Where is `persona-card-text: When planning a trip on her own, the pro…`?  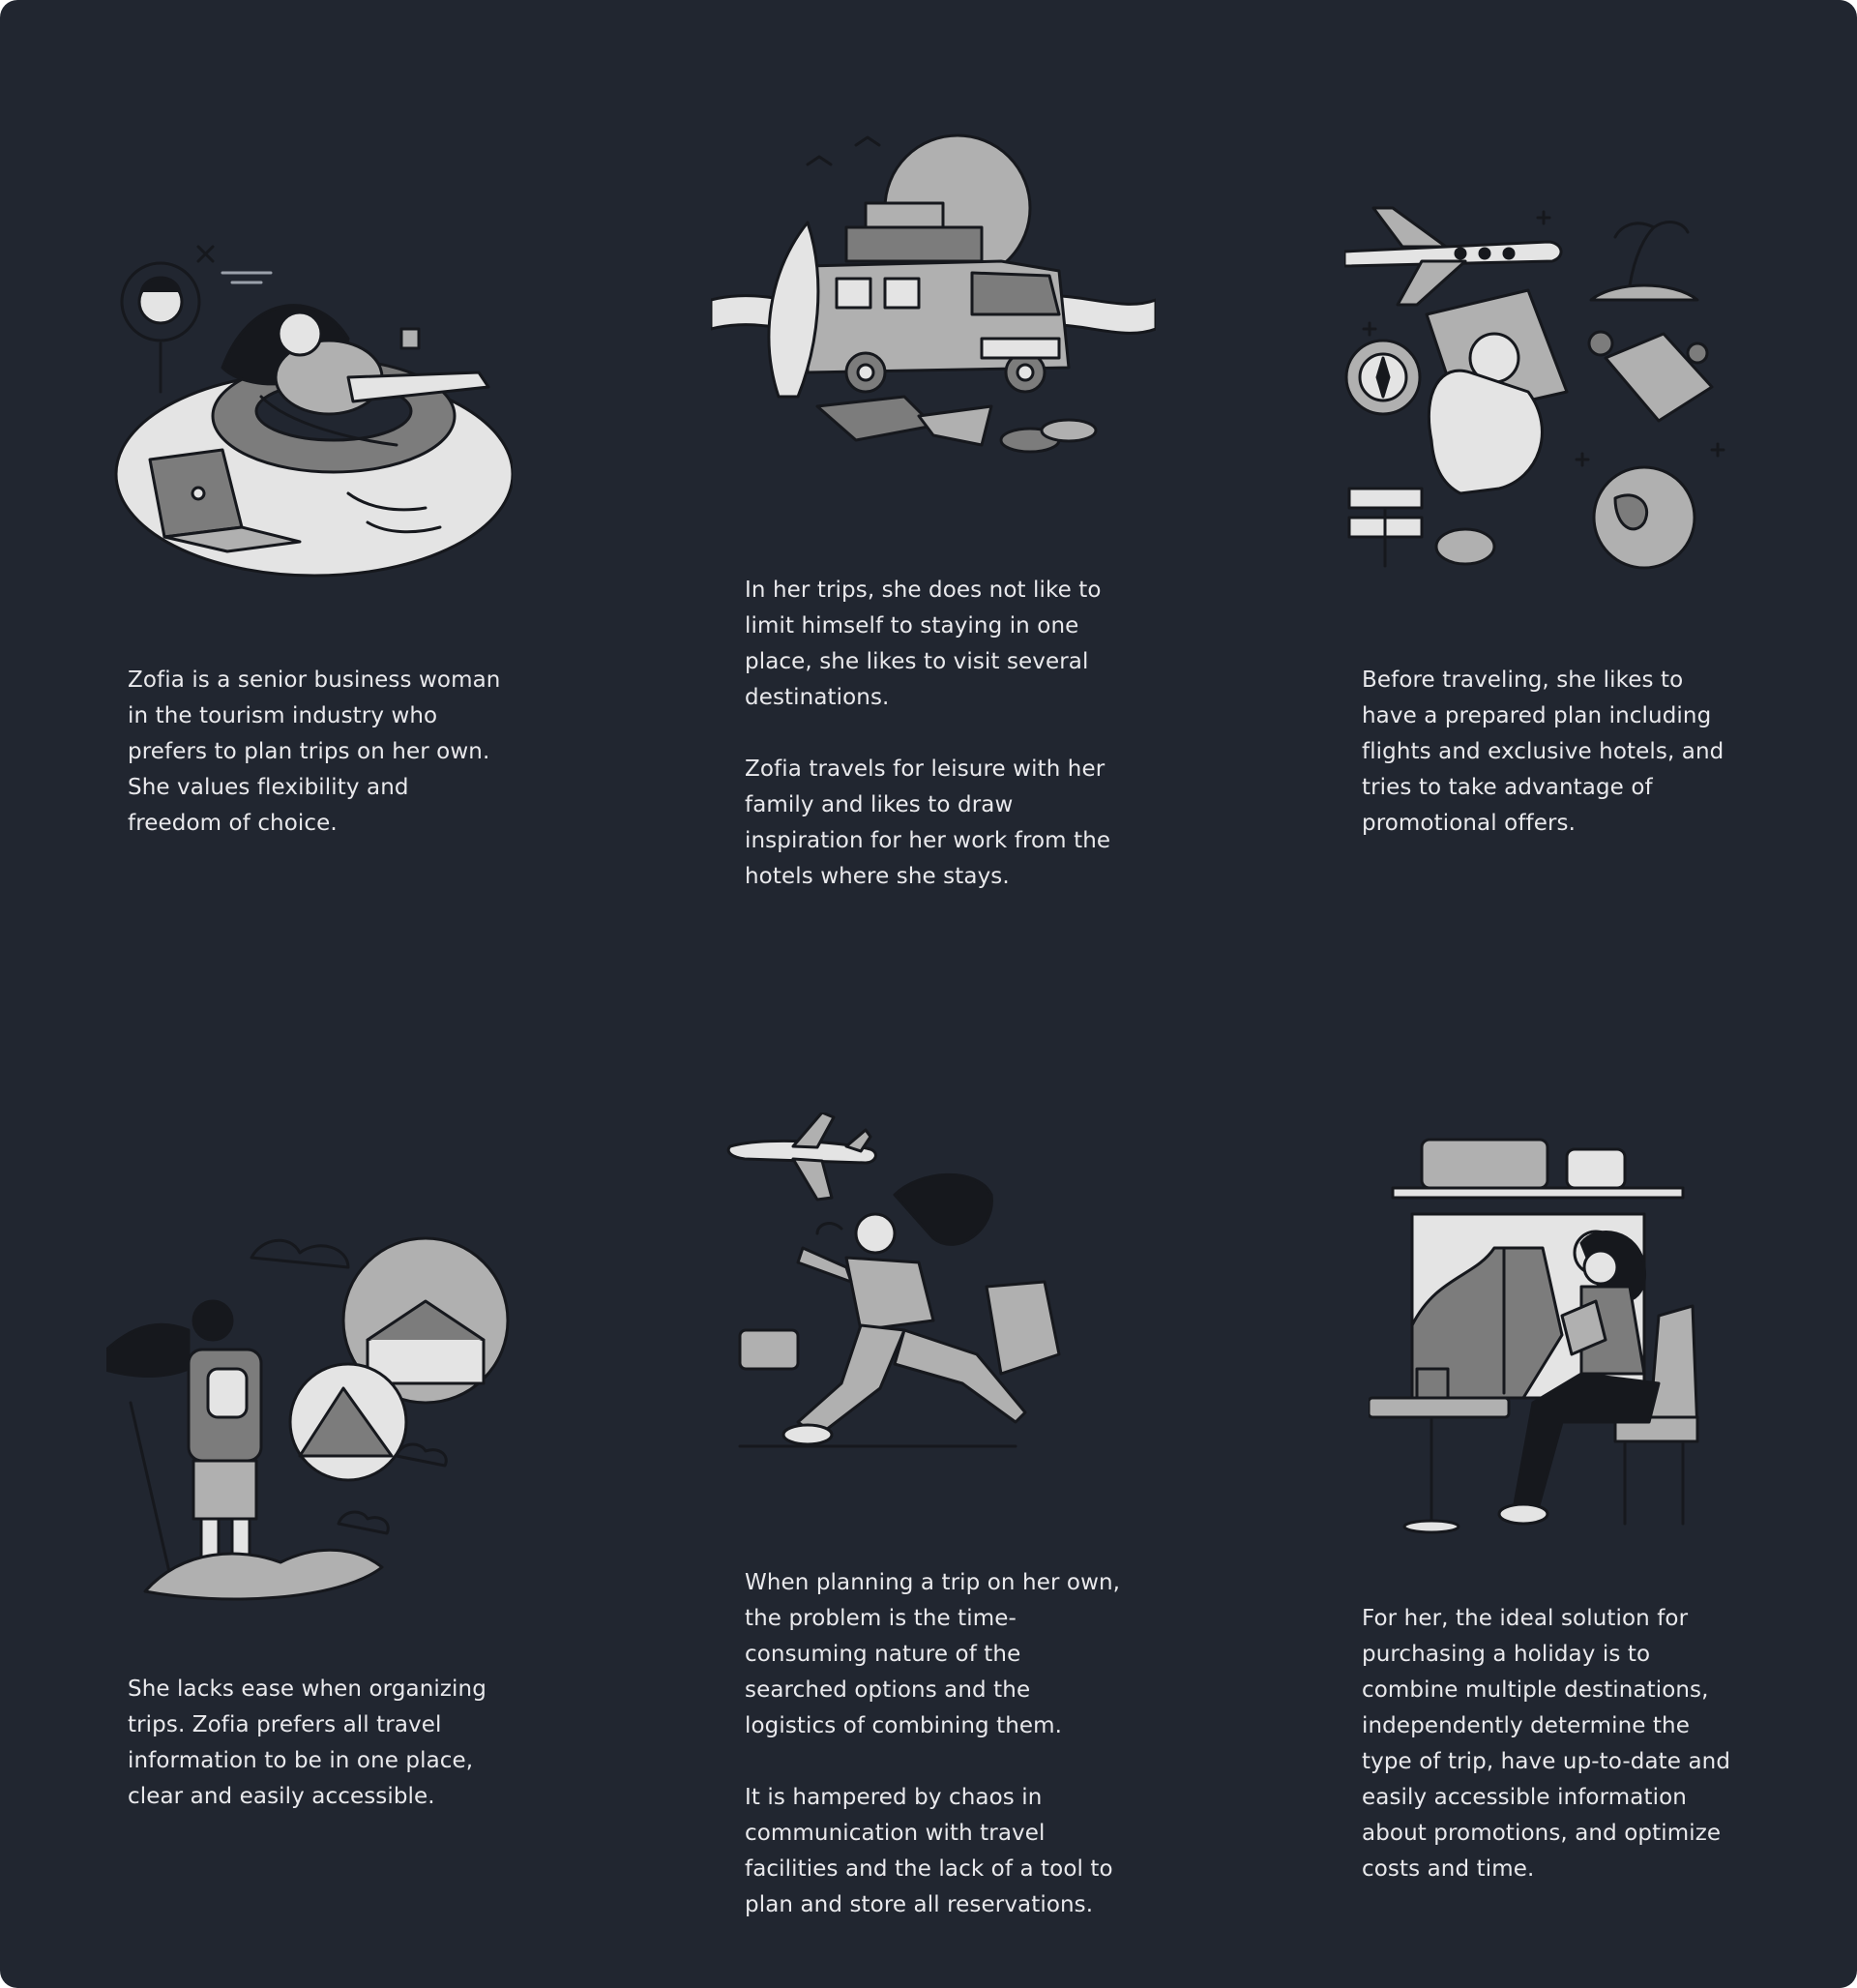 persona-card-text: When planning a trip on her own, the pro… is located at coordinates (933, 1744).